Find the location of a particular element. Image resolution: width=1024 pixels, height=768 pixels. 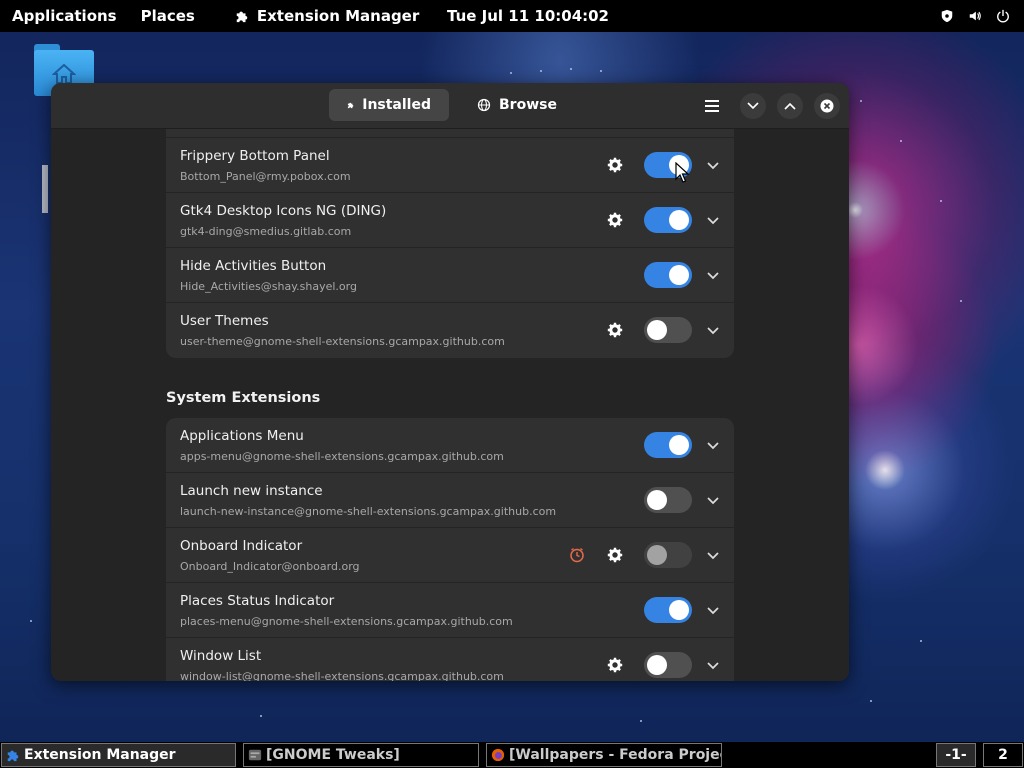

tab-installed-label: Installed is located at coordinates (396, 105).